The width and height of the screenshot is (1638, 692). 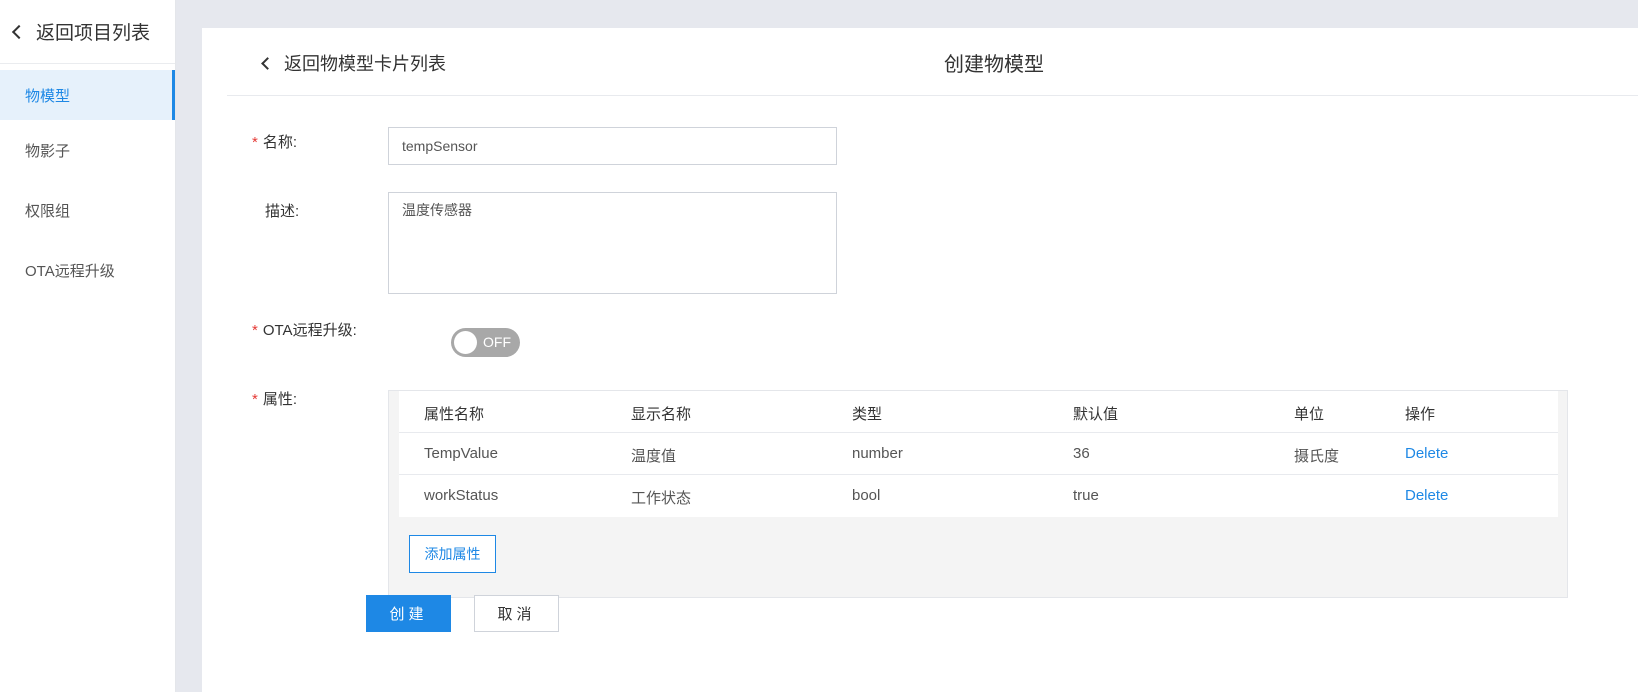 What do you see at coordinates (93, 33) in the screenshot?
I see `back-to-project-list-label: 返回项目列表` at bounding box center [93, 33].